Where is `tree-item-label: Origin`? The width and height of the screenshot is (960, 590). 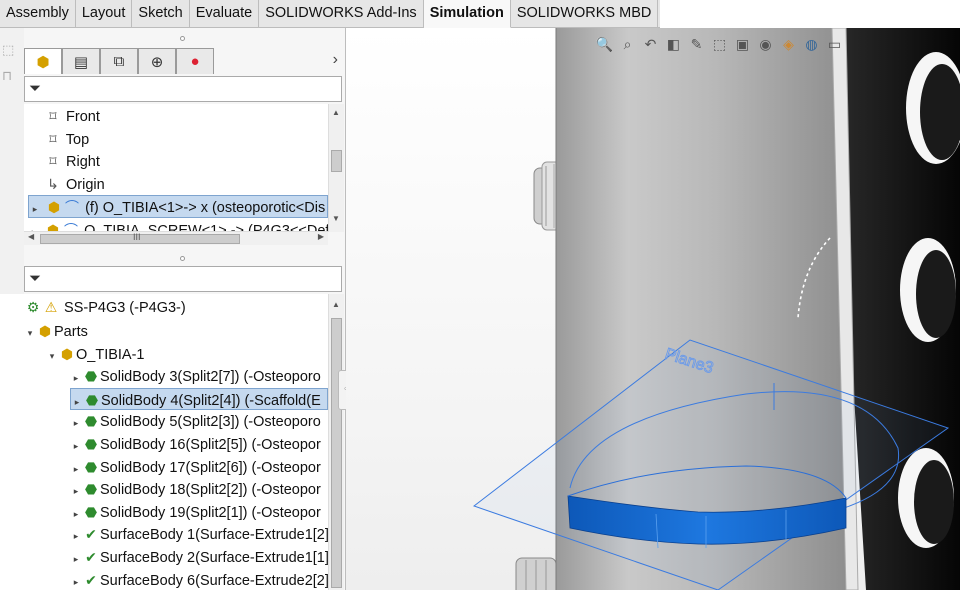 tree-item-label: Origin is located at coordinates (85, 185).